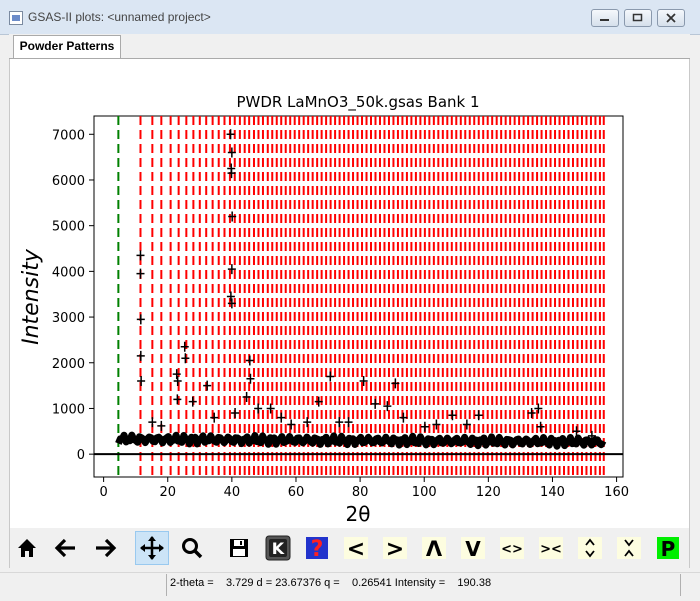 The width and height of the screenshot is (700, 601). Describe the element at coordinates (357, 102) in the screenshot. I see `chart-title: PWDR LaMnO3_50k.gsas Bank 1` at that location.